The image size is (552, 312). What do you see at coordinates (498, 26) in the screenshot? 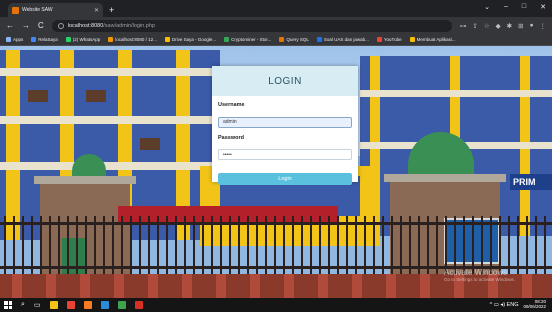
I see `extension-icon: ◆` at bounding box center [498, 26].